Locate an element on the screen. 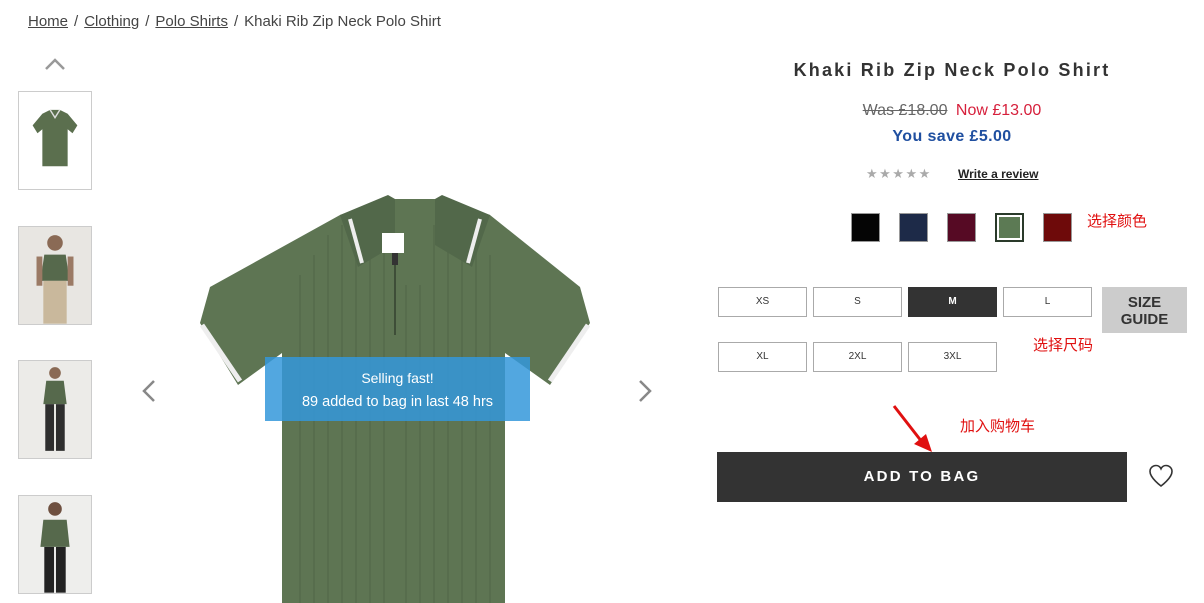  size-2xl: 2XL is located at coordinates (857, 357).